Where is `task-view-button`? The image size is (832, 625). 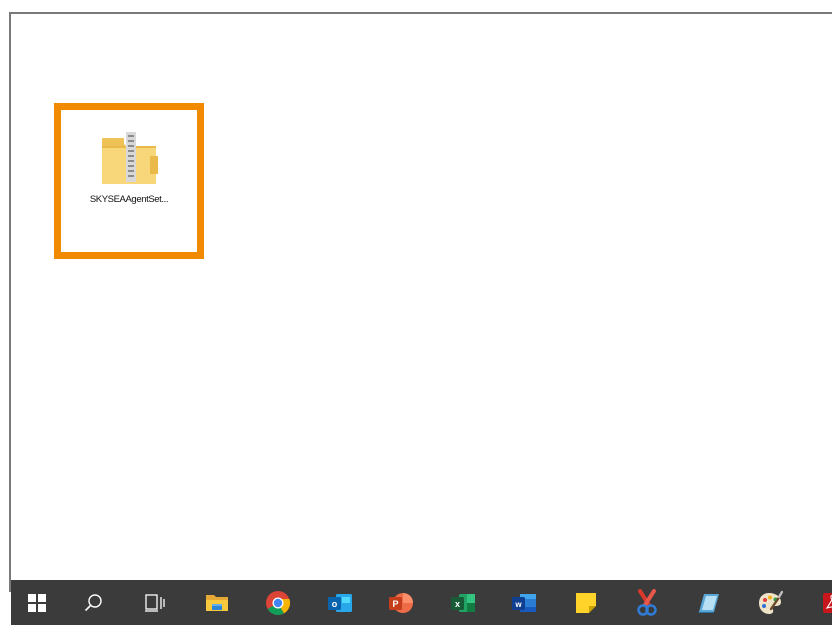 task-view-button is located at coordinates (156, 602).